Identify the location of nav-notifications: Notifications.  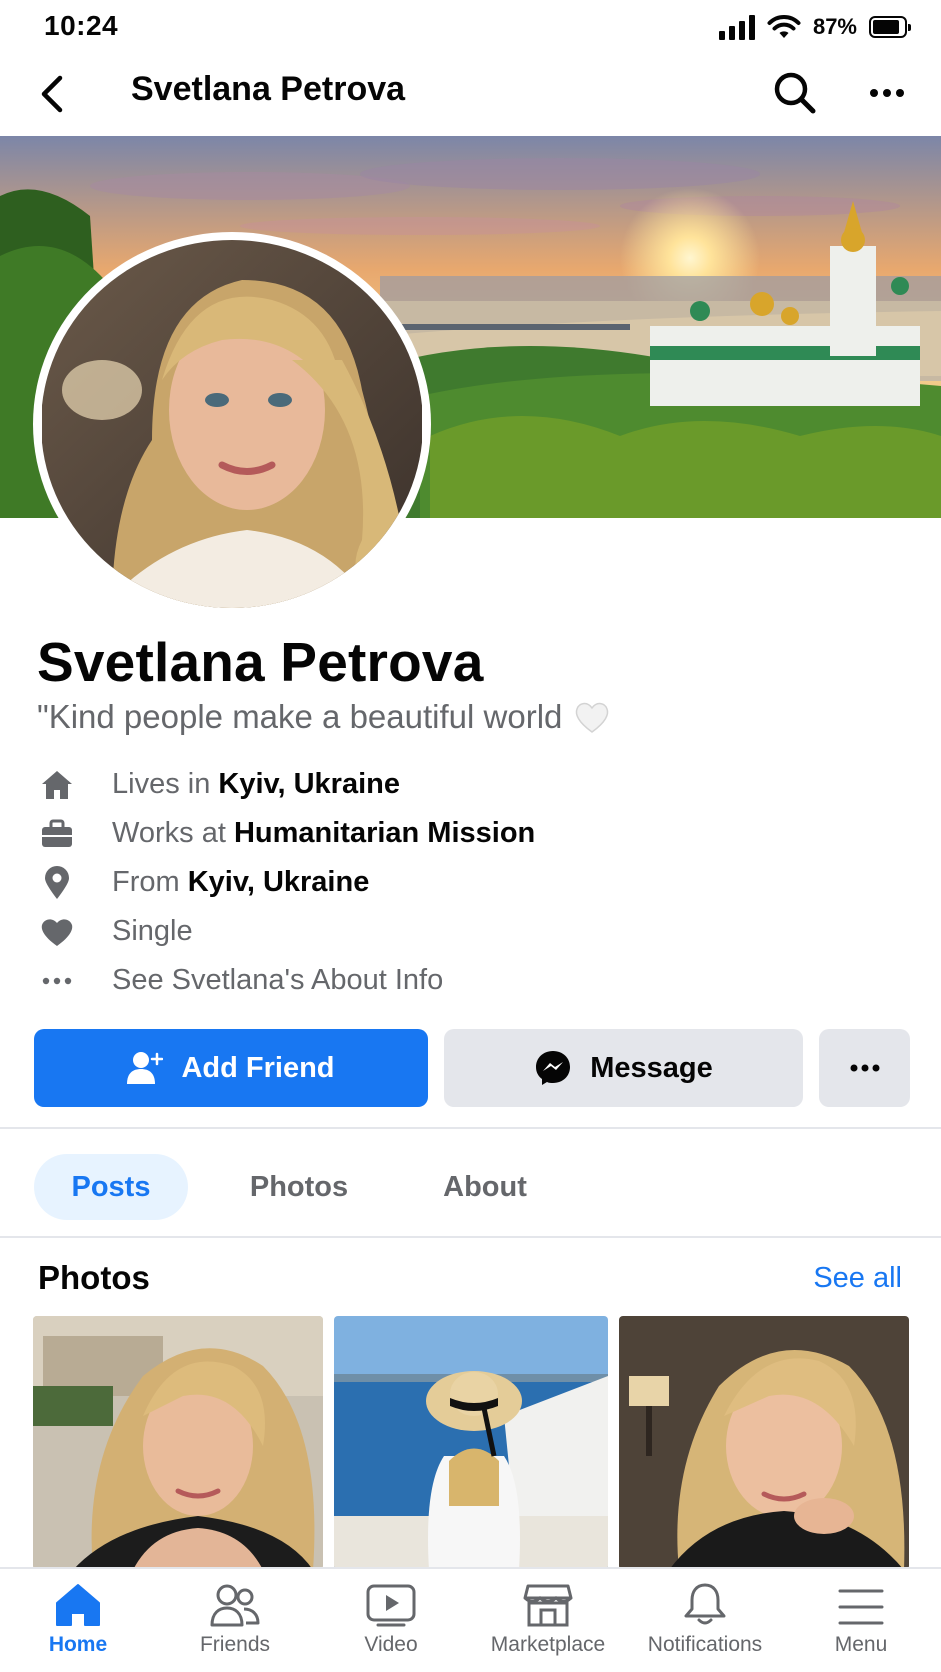
(705, 1620).